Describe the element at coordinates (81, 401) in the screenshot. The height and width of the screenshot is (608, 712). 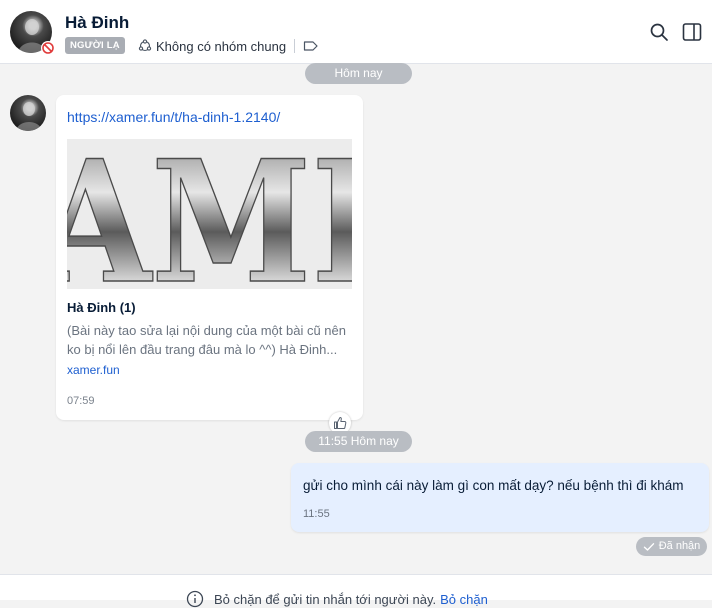
I see `message-time: 07:59` at that location.